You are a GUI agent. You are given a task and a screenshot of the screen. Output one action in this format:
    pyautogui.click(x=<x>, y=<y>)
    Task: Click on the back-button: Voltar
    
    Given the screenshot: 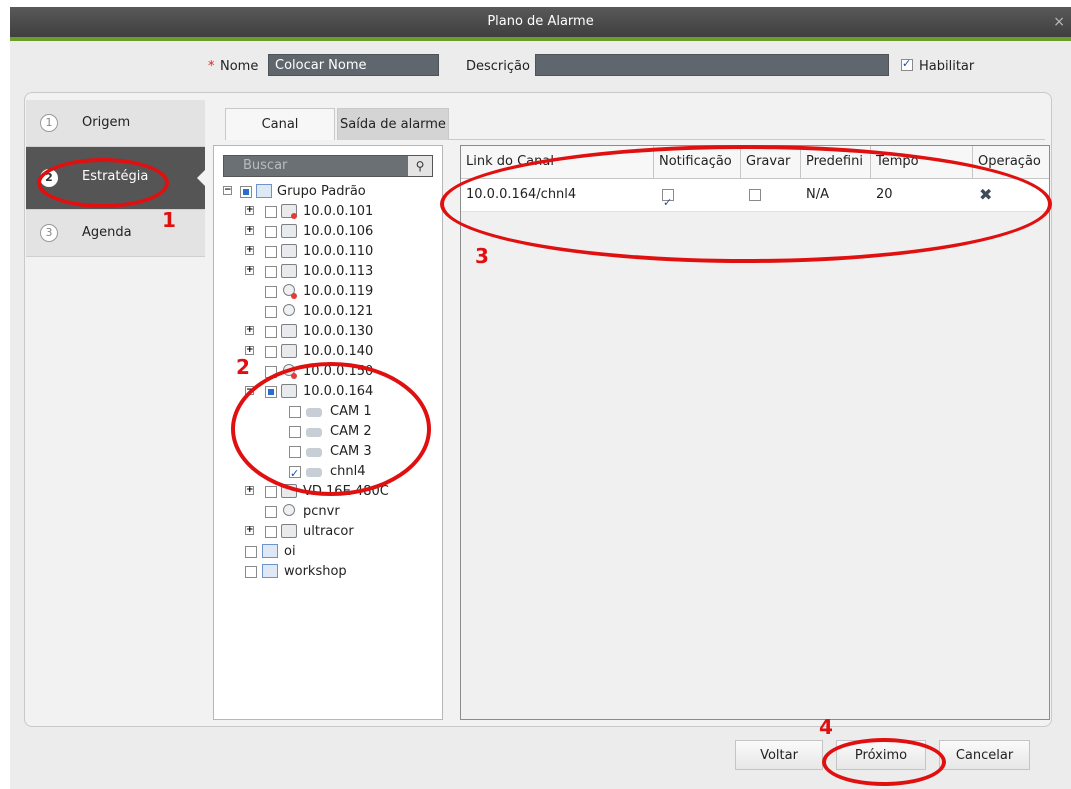 What is the action you would take?
    pyautogui.click(x=779, y=755)
    